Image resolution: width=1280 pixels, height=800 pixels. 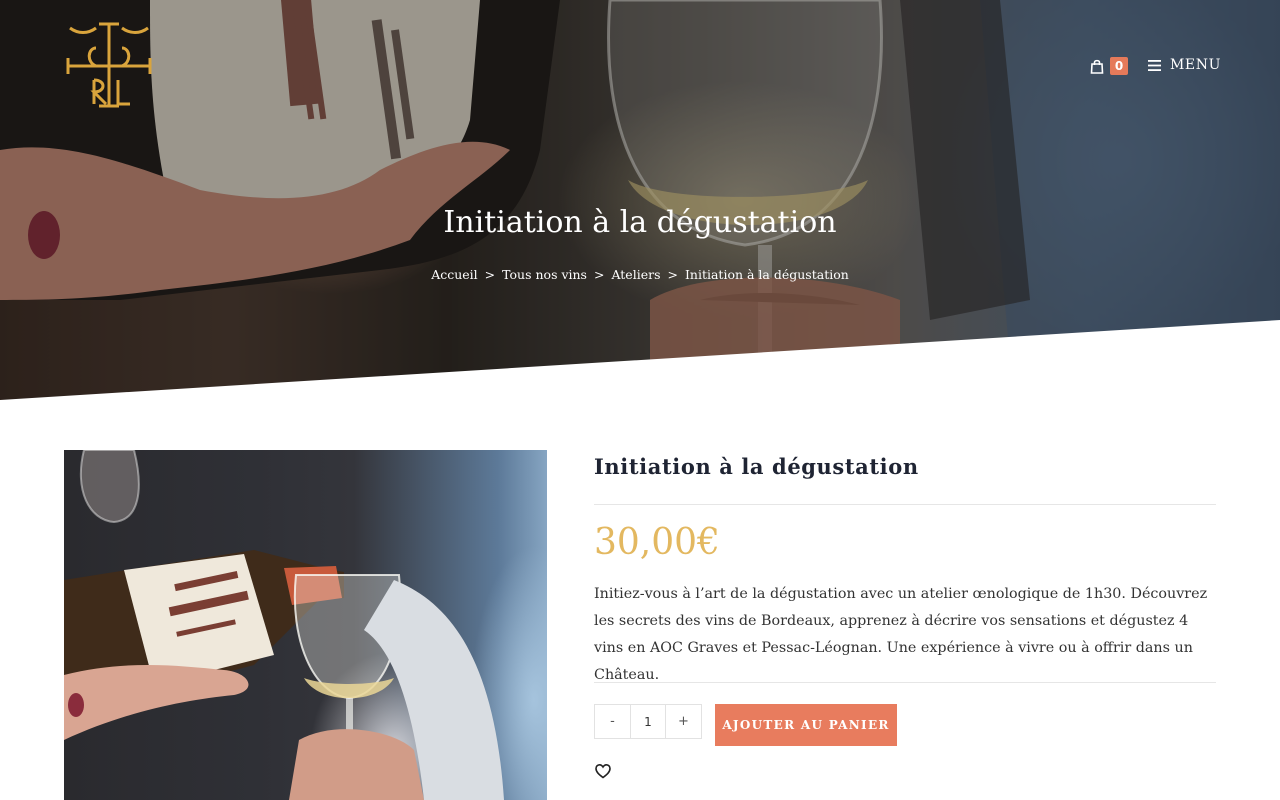 I want to click on breadcrumb-all-wines: Tous nos vins, so click(x=544, y=274).